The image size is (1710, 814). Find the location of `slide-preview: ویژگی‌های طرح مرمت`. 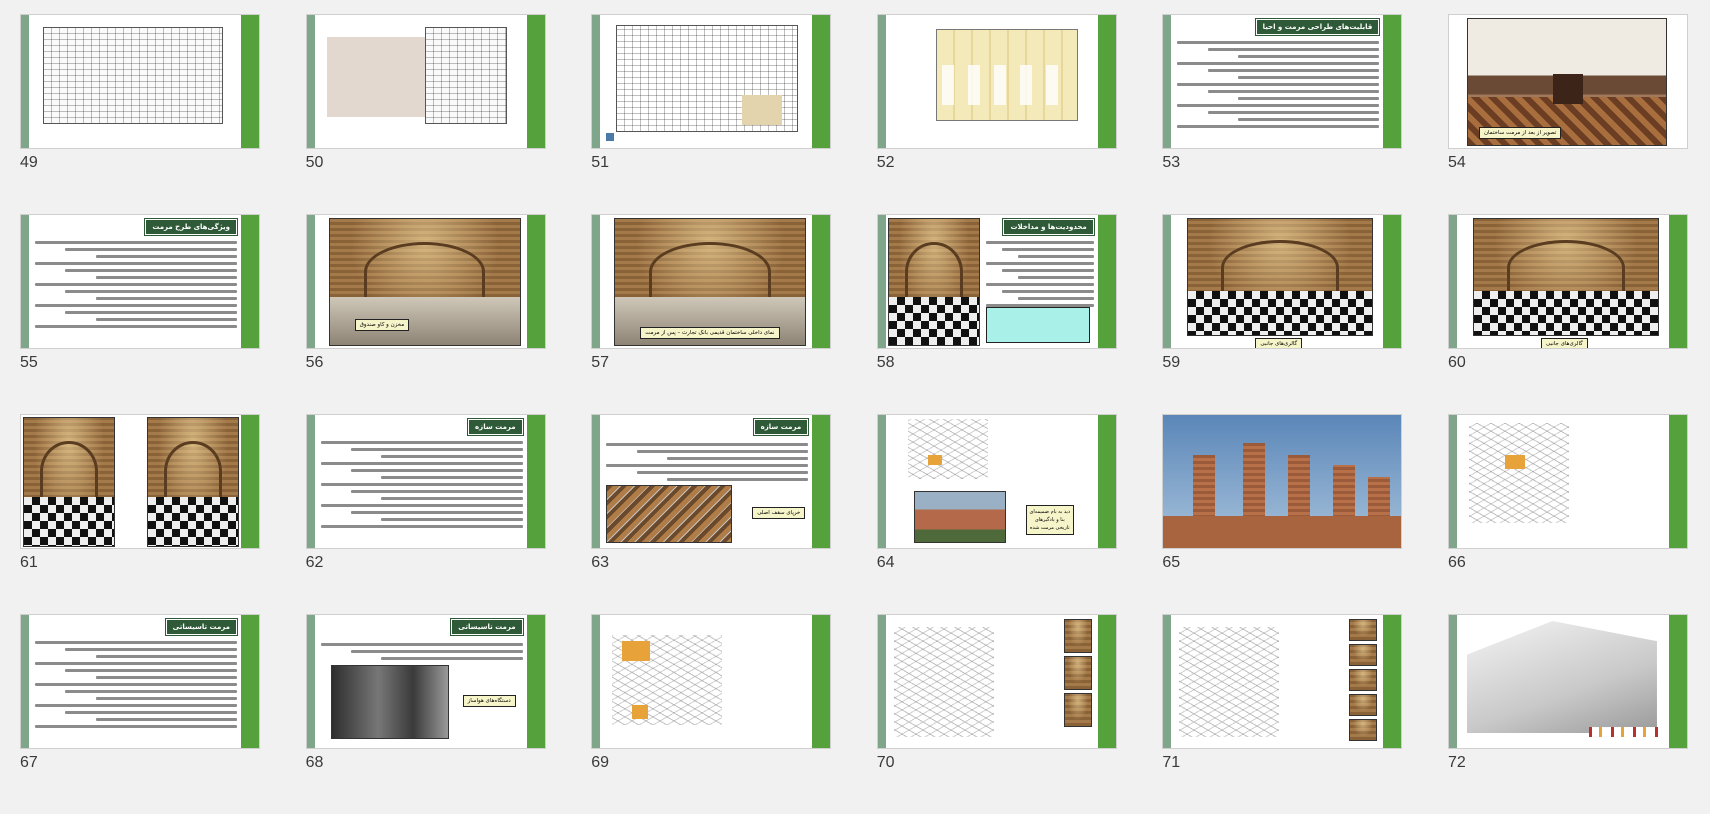

slide-preview: ویژگی‌های طرح مرمت is located at coordinates (140, 281).